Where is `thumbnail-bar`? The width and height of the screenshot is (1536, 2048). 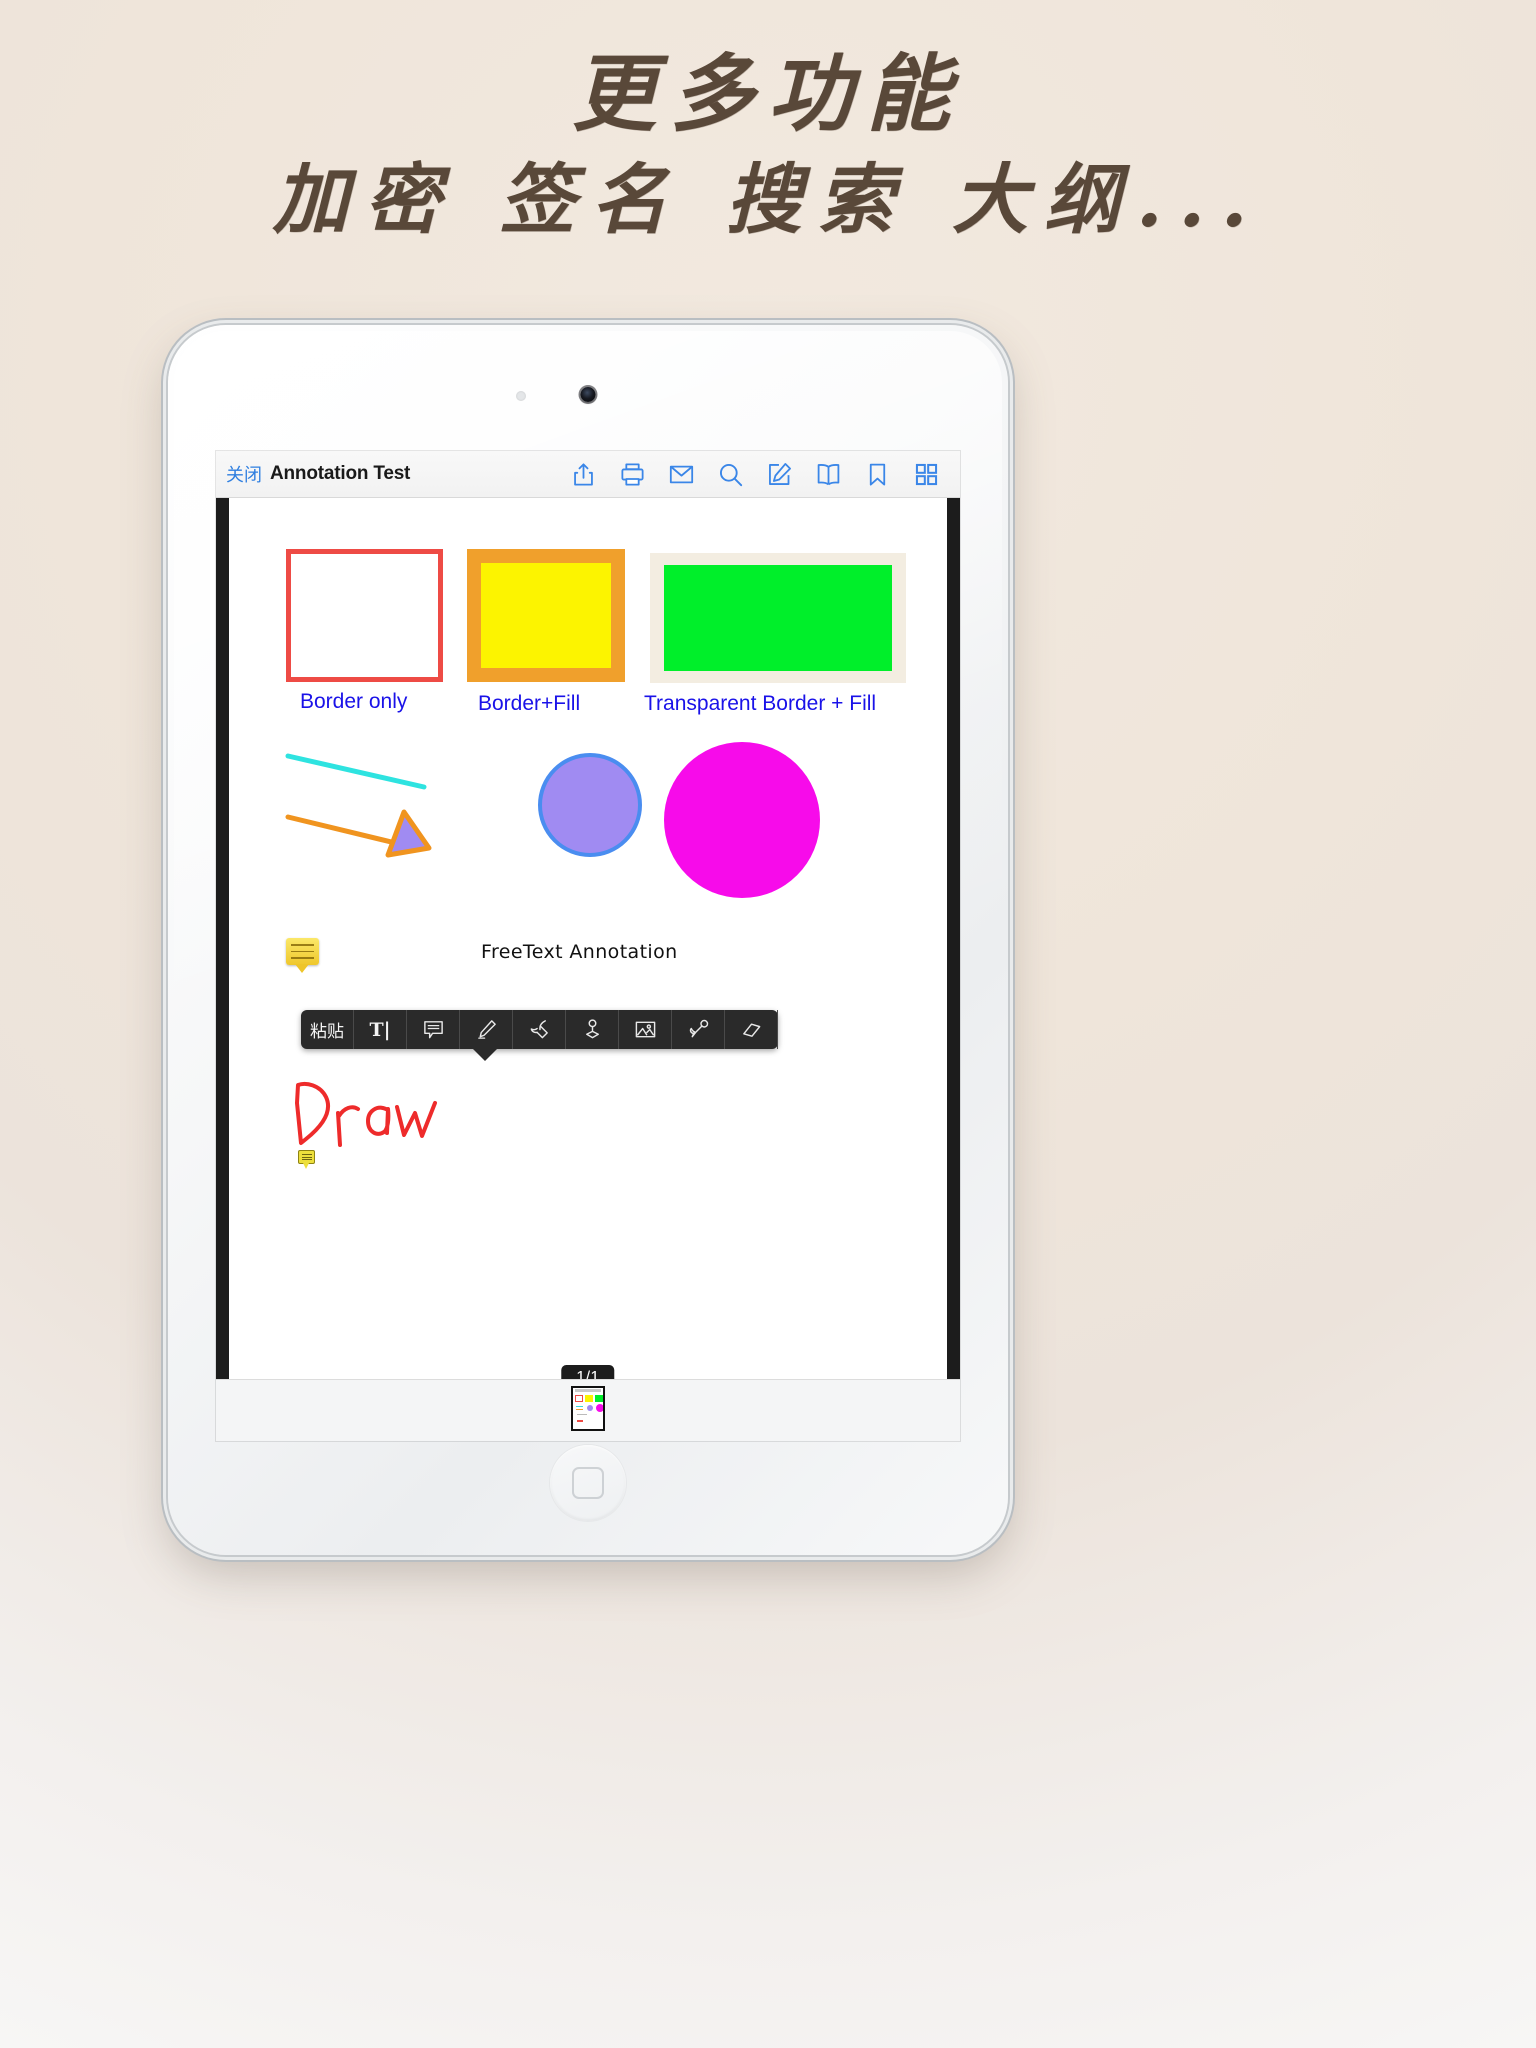
thumbnail-bar is located at coordinates (588, 1410).